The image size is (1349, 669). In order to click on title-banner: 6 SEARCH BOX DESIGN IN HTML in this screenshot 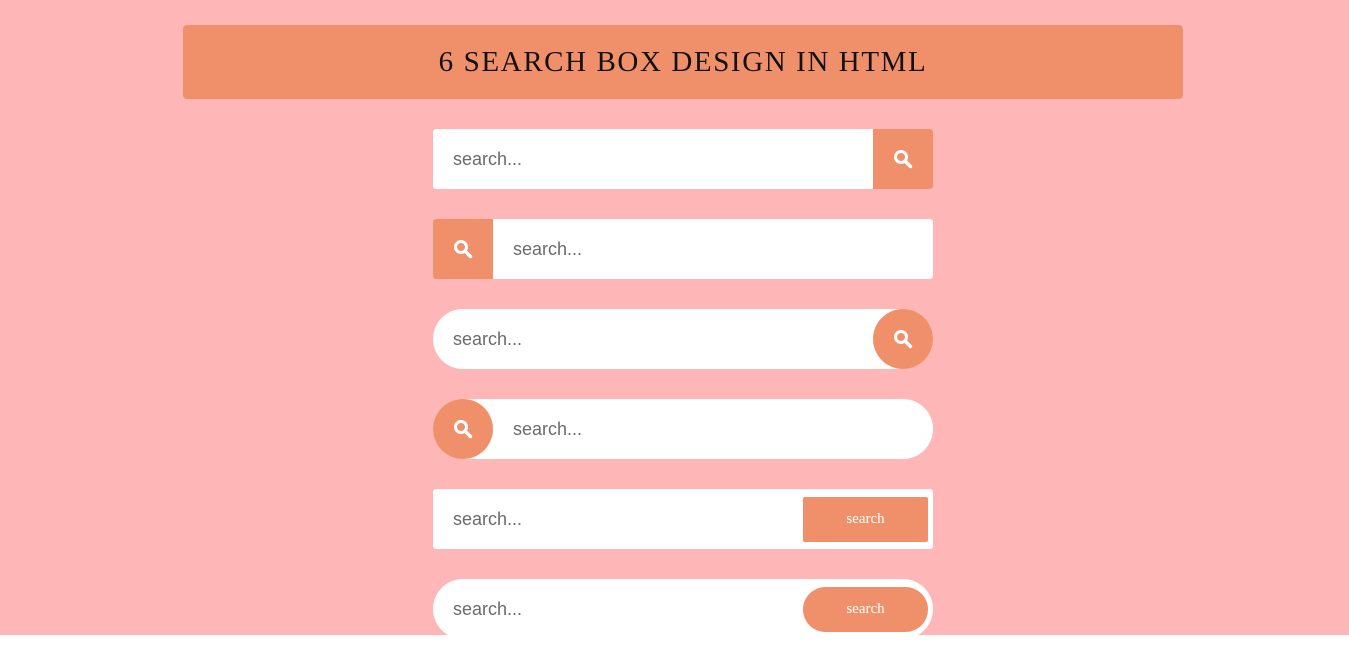, I will do `click(683, 62)`.